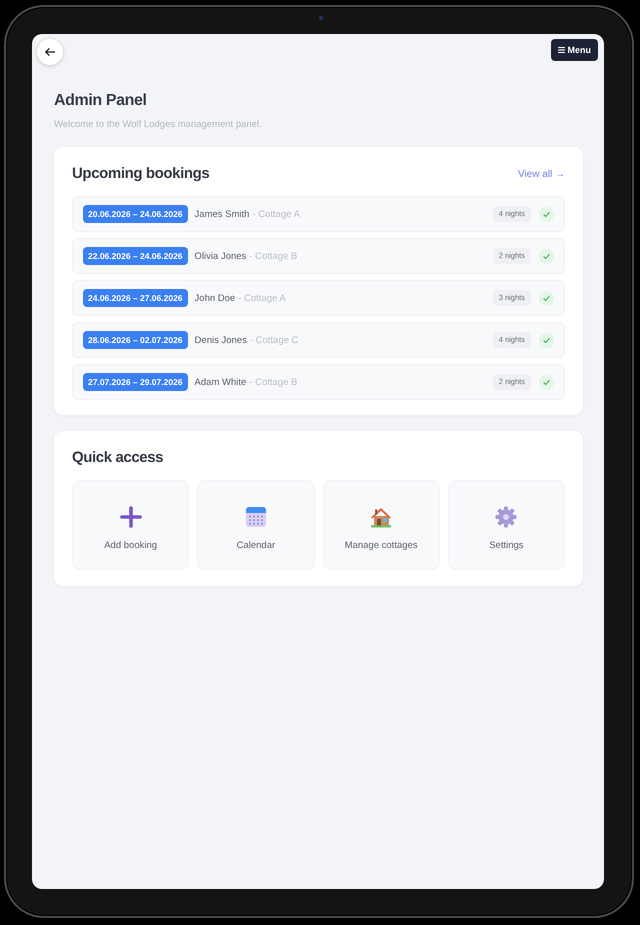  I want to click on page-subtitle: Welcome to the Wolf Lodges management panel., so click(158, 125).